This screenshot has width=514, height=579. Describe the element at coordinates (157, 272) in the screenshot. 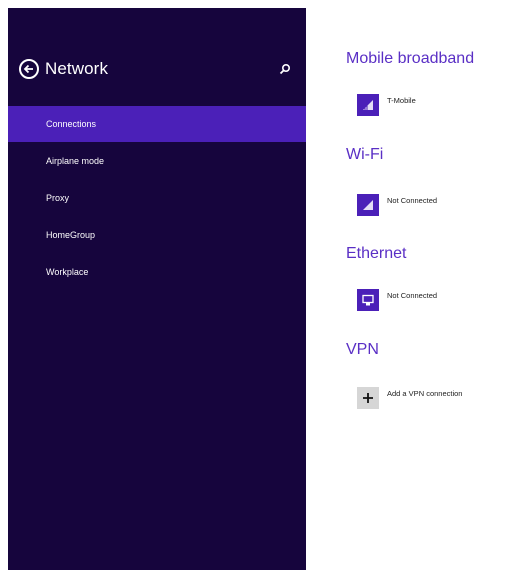

I see `sidebar-item-workplace: Workplace` at that location.